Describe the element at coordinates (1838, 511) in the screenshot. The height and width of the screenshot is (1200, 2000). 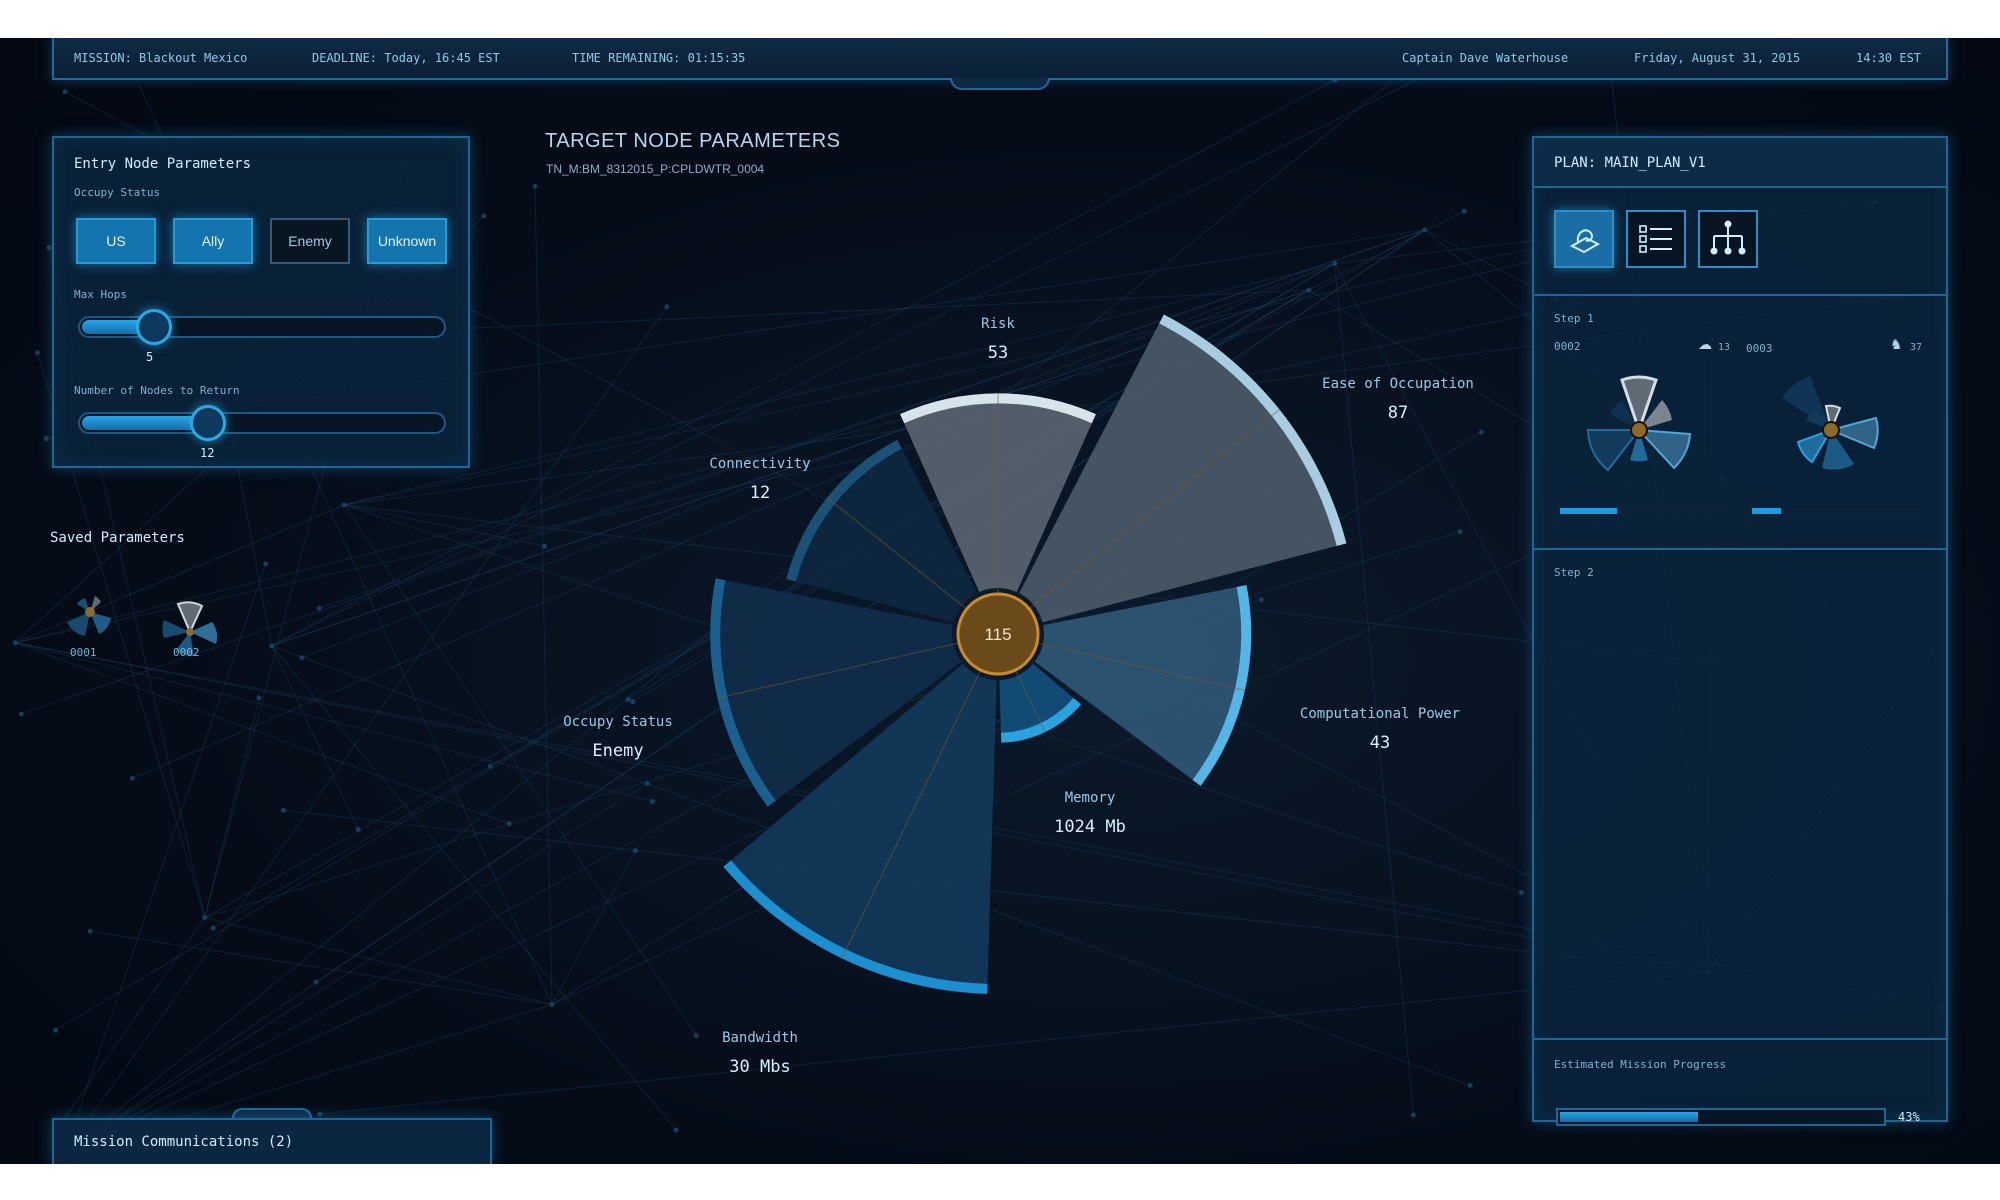
I see `step-1-node-b-progress` at that location.